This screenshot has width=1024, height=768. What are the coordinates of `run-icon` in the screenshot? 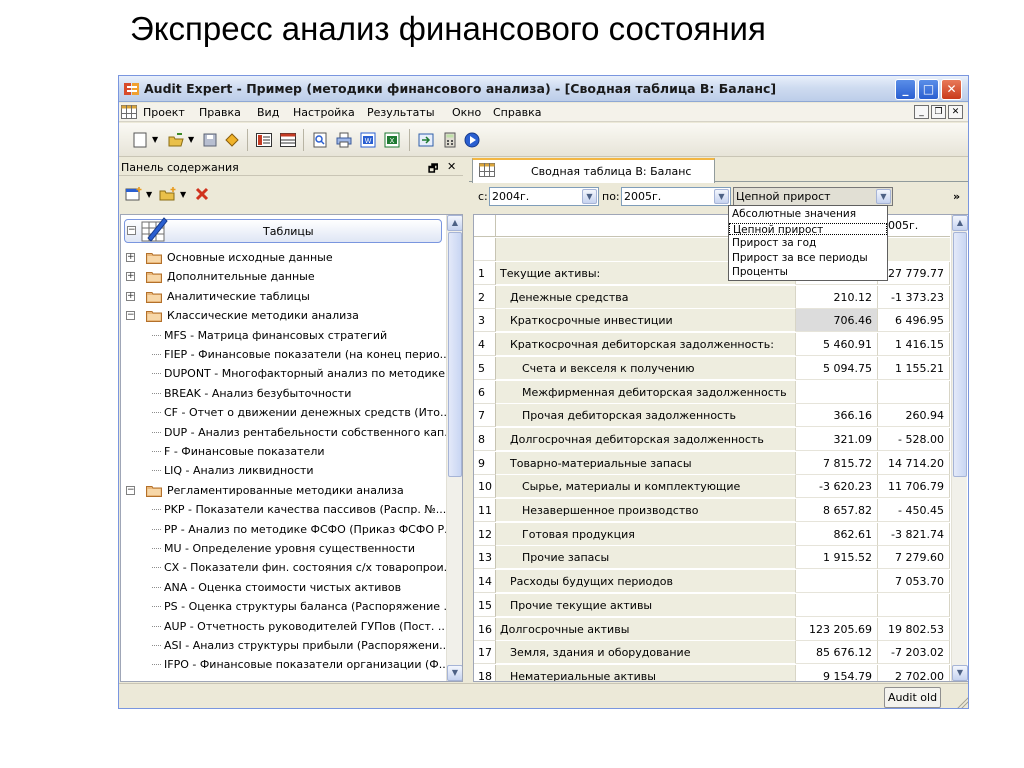 It's located at (472, 140).